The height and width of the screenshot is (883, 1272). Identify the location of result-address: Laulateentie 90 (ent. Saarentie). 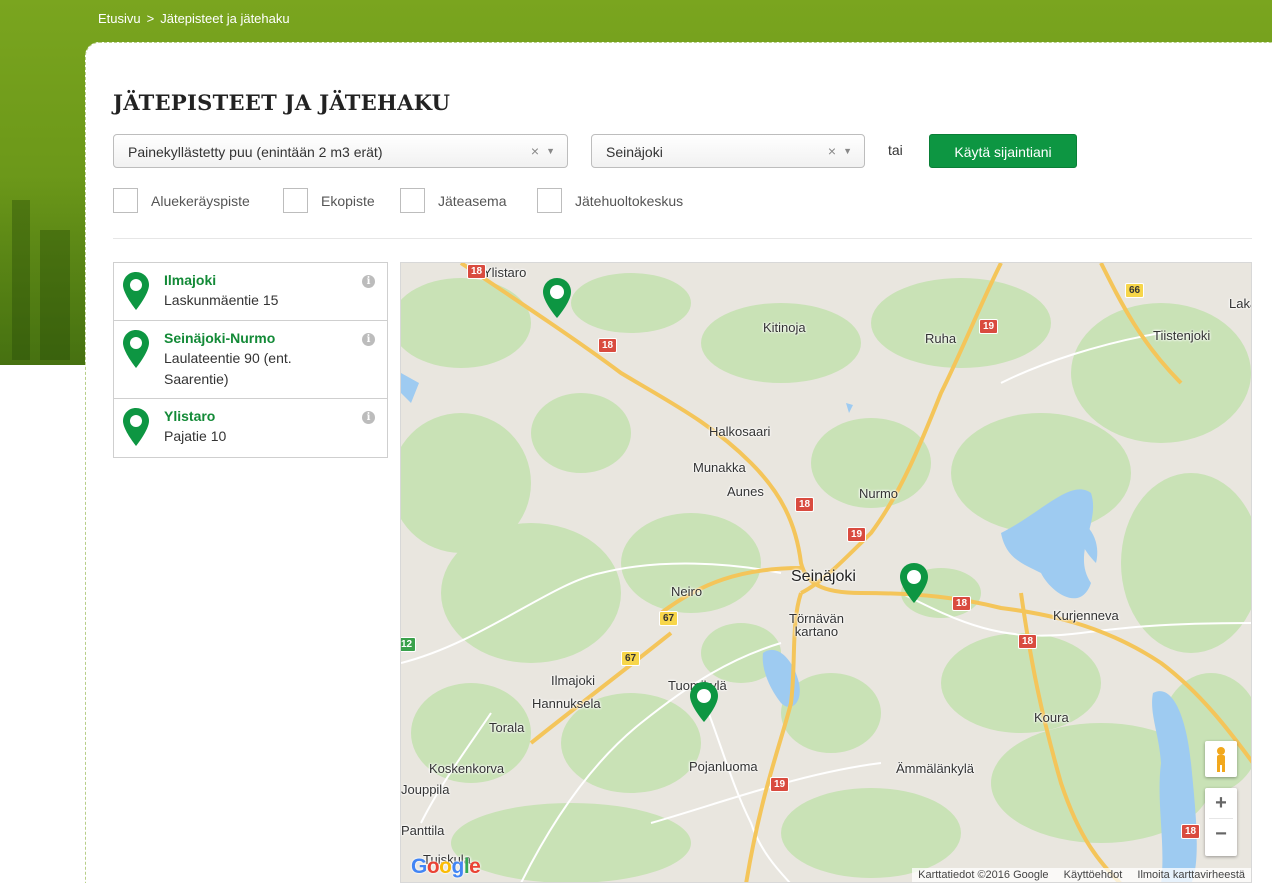
(228, 368).